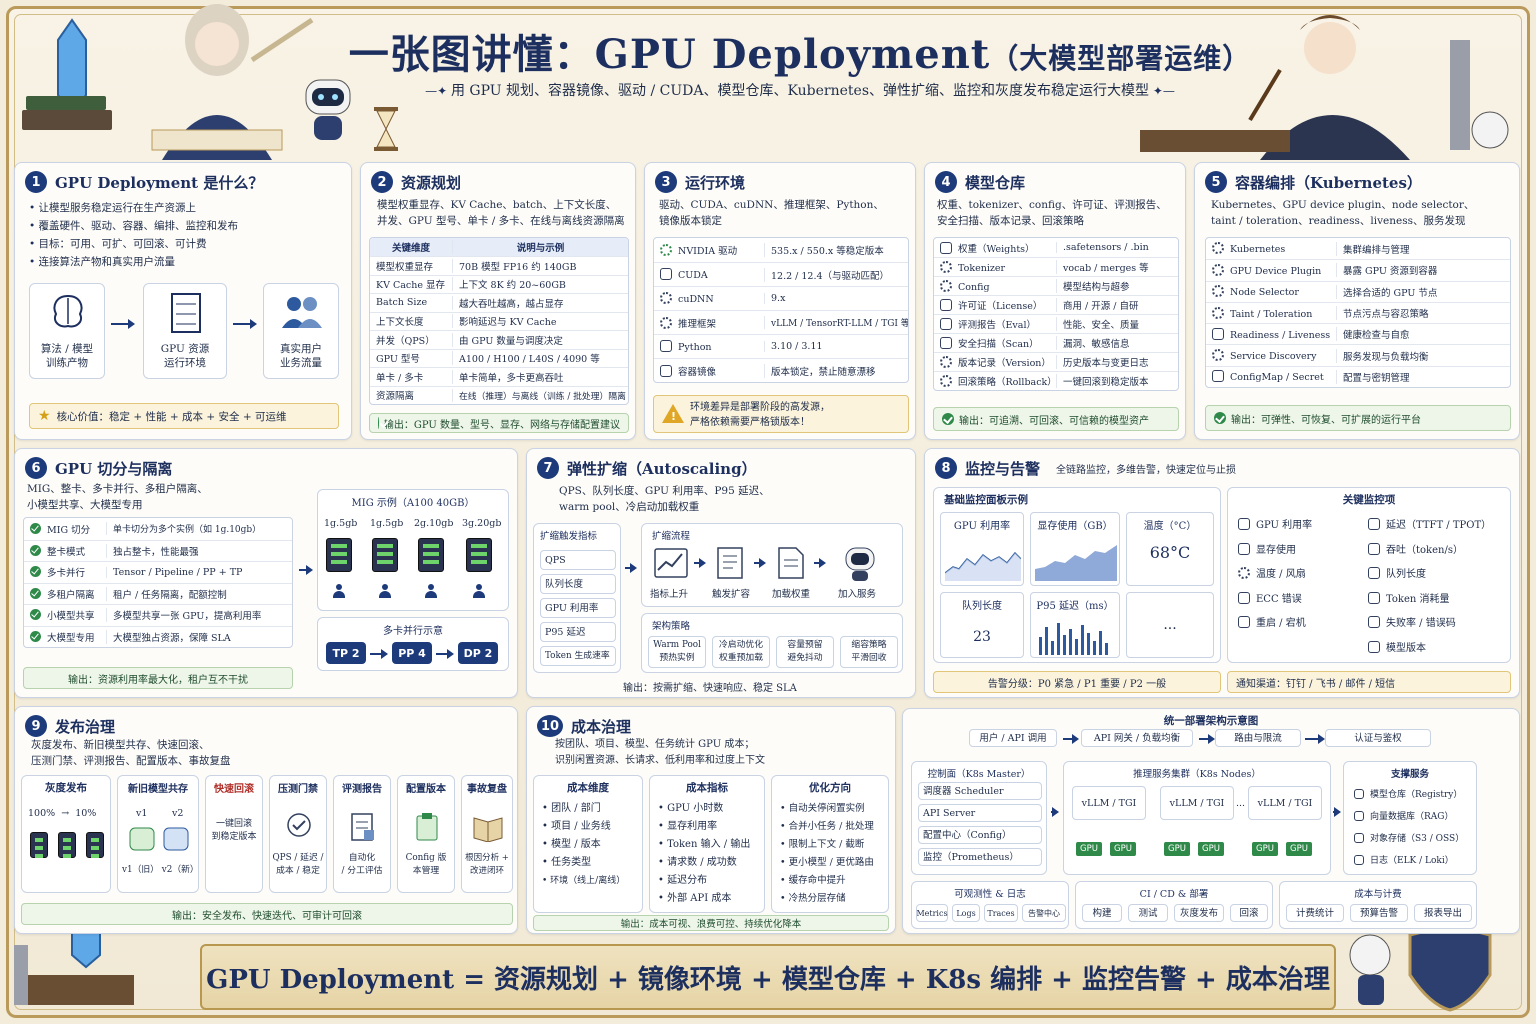 Image resolution: width=1536 pixels, height=1024 pixels. What do you see at coordinates (781, 298) in the screenshot?
I see `table-row: cuDNN 9.x` at bounding box center [781, 298].